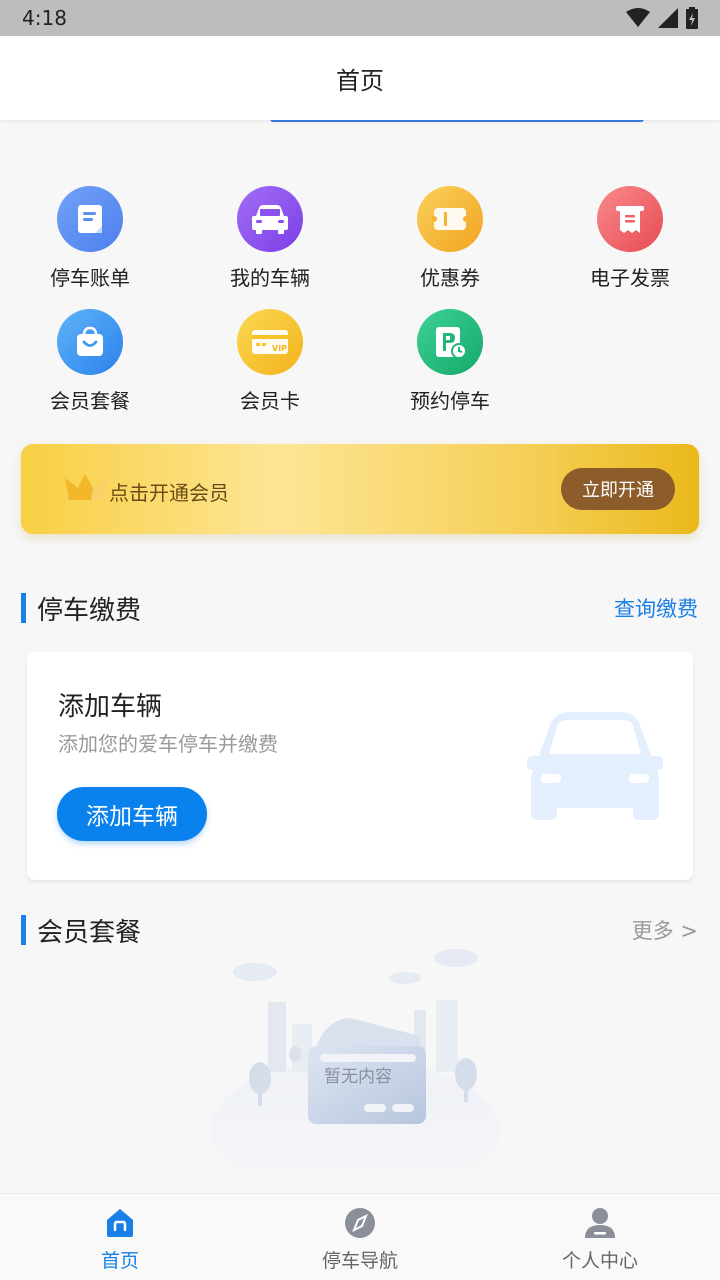  I want to click on add-vehicle-subtitle: 添加您的爱车停车并缴费, so click(168, 744).